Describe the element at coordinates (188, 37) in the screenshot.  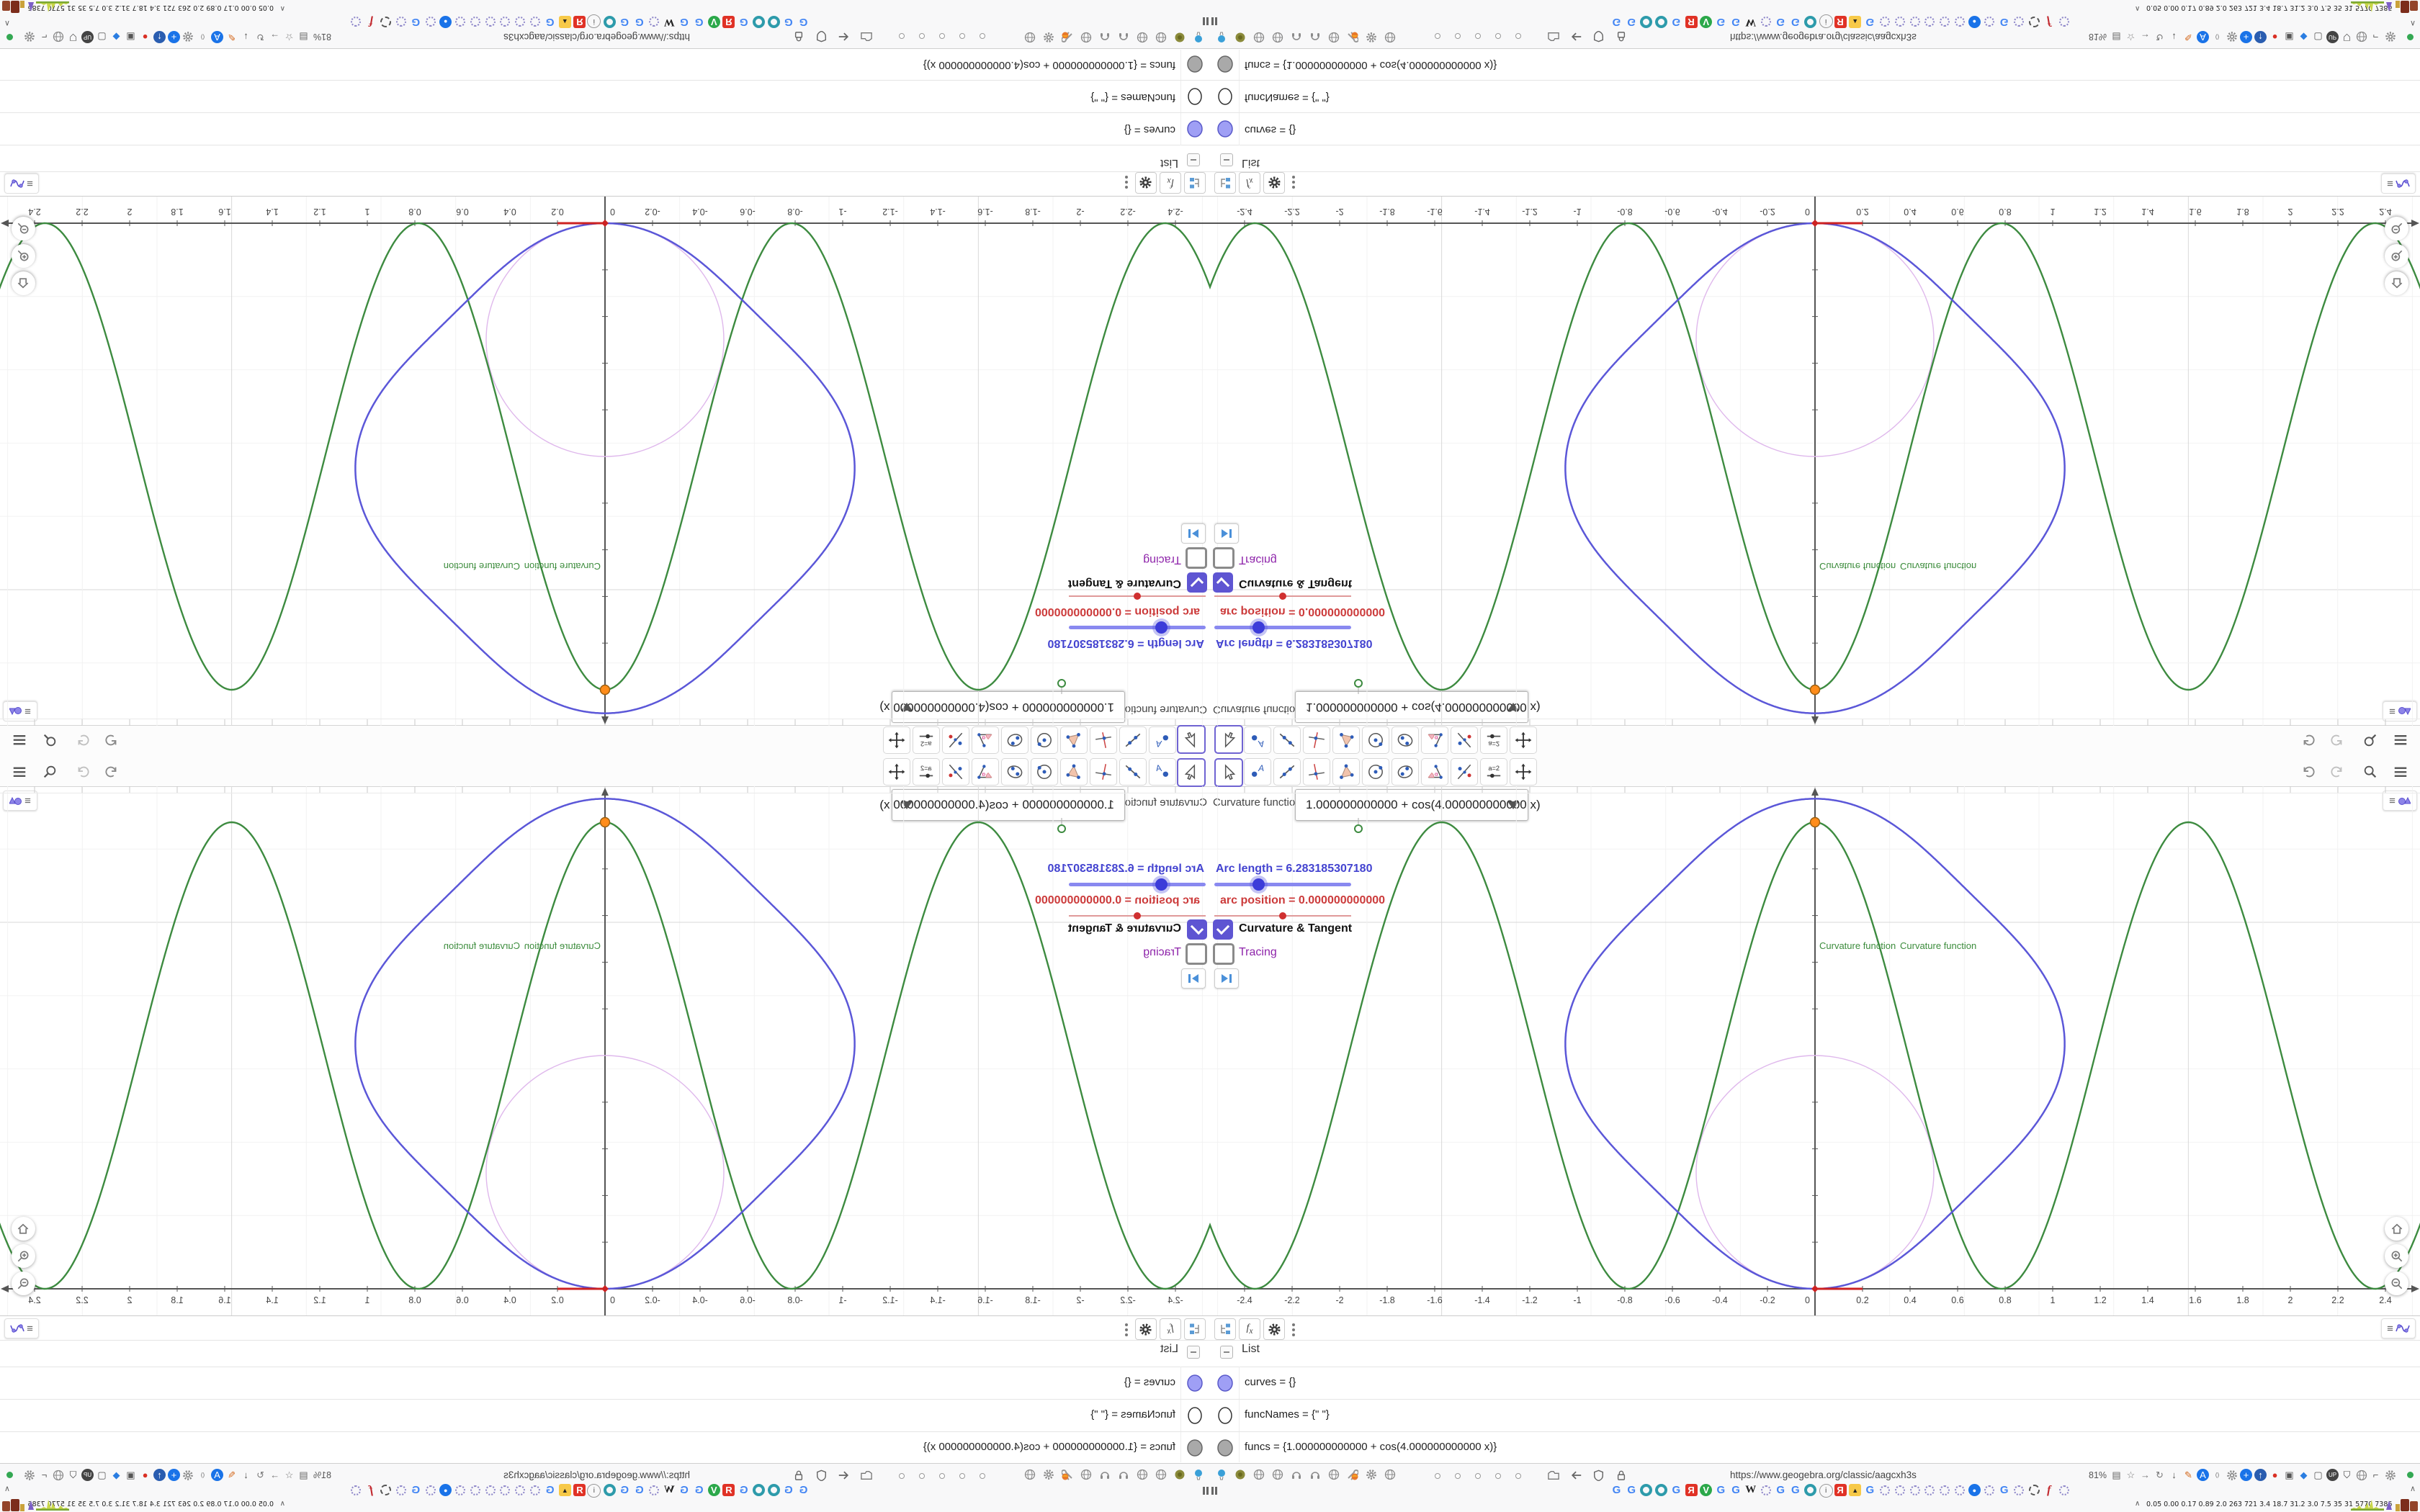
I see `gear-action-icon` at that location.